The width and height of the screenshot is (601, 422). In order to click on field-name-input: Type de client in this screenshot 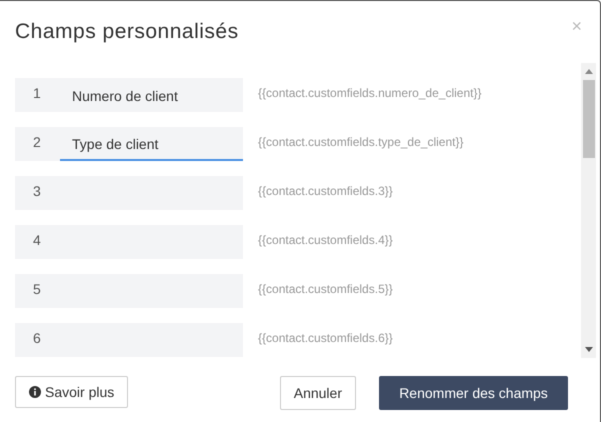, I will do `click(151, 144)`.